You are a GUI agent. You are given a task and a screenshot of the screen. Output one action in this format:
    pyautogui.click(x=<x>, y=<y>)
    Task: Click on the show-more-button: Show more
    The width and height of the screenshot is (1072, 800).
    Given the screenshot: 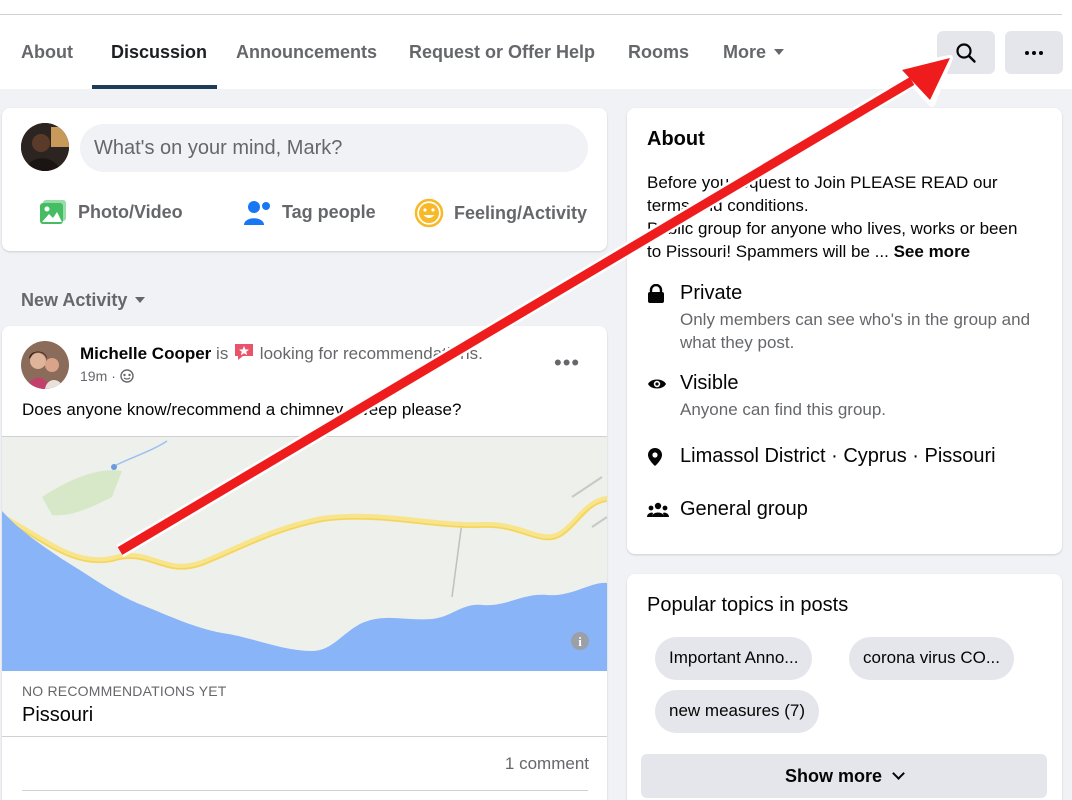 What is the action you would take?
    pyautogui.click(x=844, y=776)
    